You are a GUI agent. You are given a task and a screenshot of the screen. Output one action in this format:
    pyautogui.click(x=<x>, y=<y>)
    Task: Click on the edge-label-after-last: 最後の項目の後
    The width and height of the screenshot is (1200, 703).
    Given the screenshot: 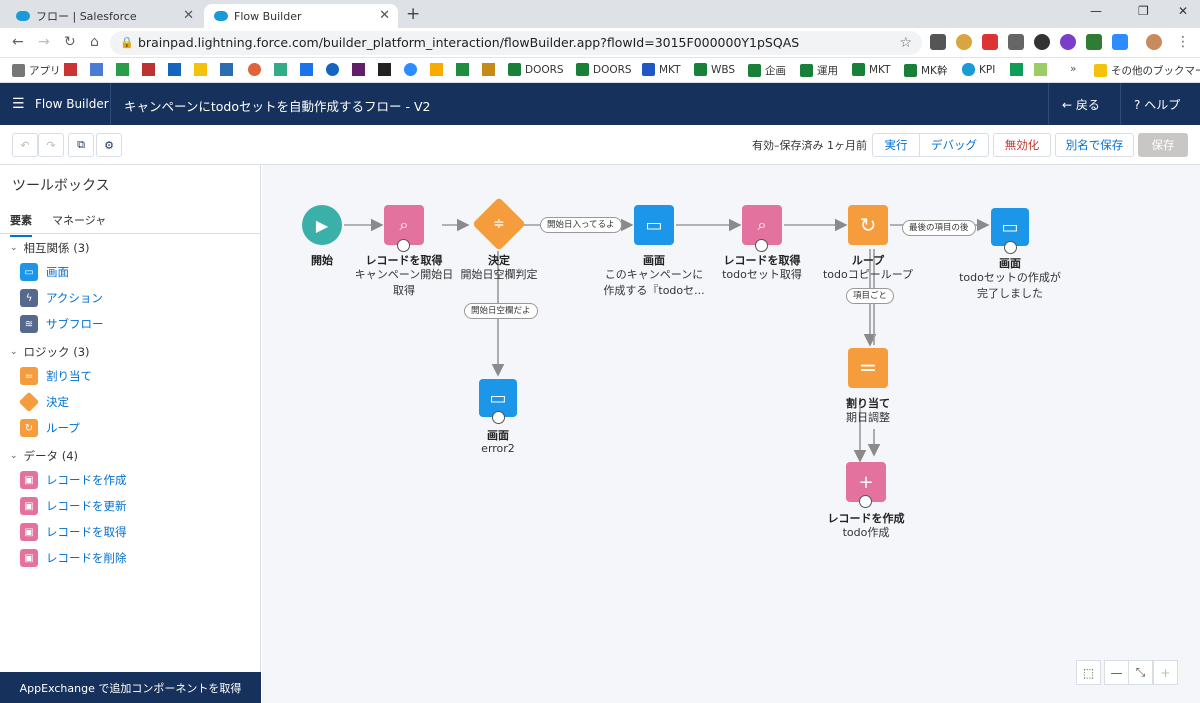 What is the action you would take?
    pyautogui.click(x=939, y=228)
    